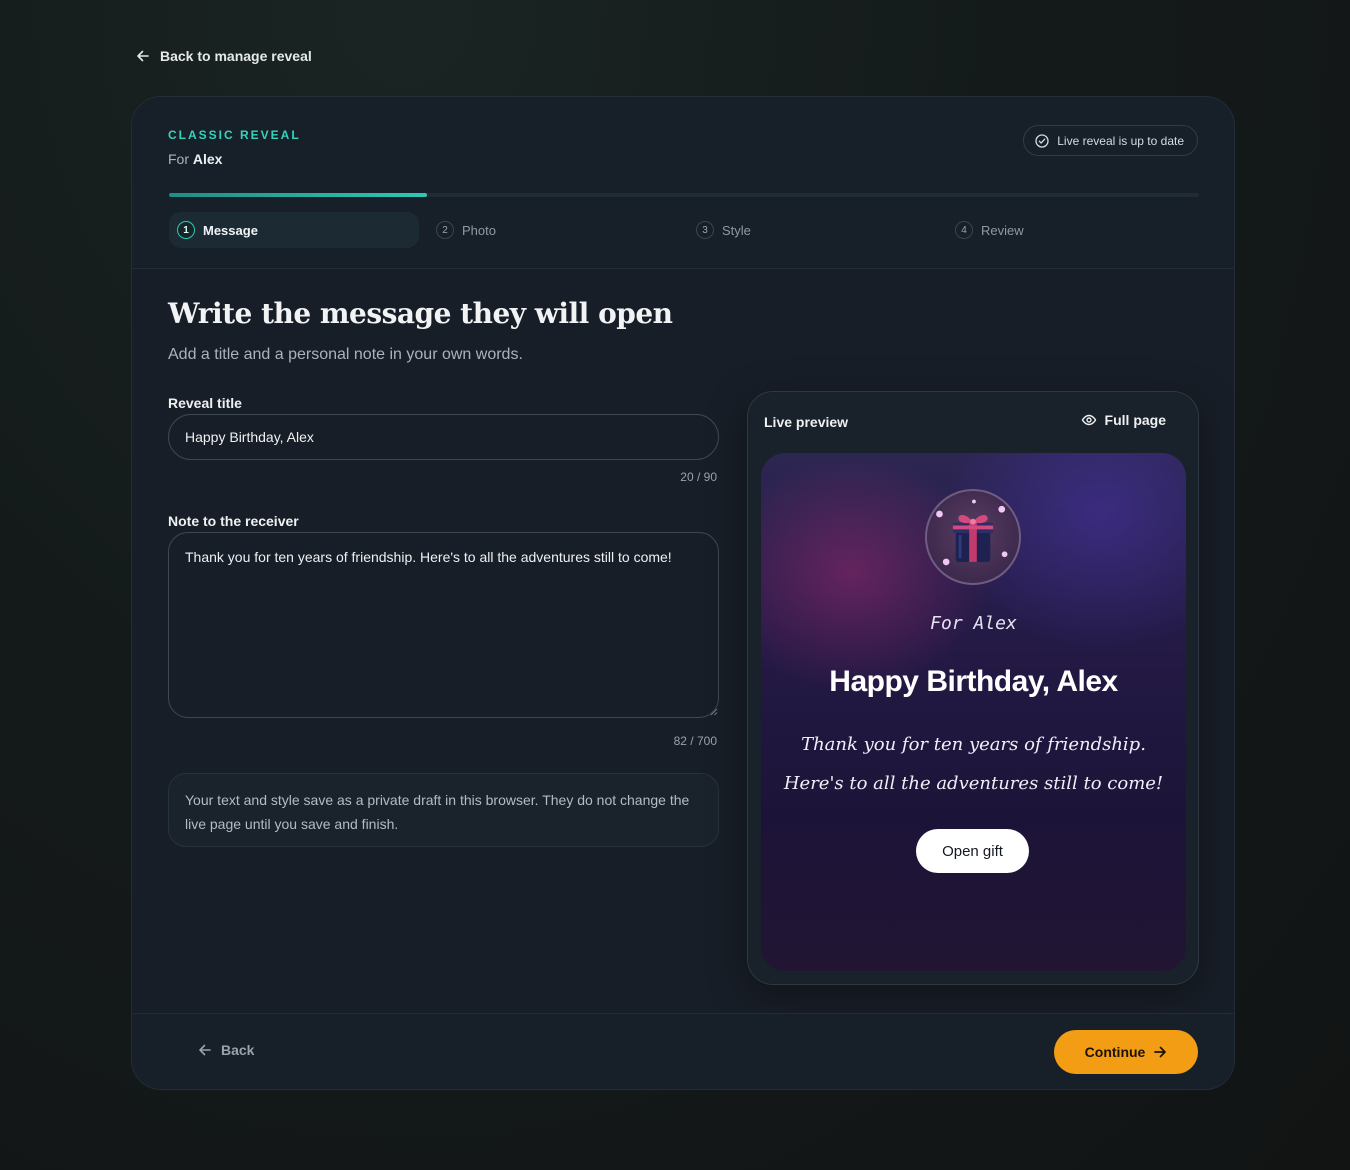  Describe the element at coordinates (238, 1050) in the screenshot. I see `back-button-label: Back` at that location.